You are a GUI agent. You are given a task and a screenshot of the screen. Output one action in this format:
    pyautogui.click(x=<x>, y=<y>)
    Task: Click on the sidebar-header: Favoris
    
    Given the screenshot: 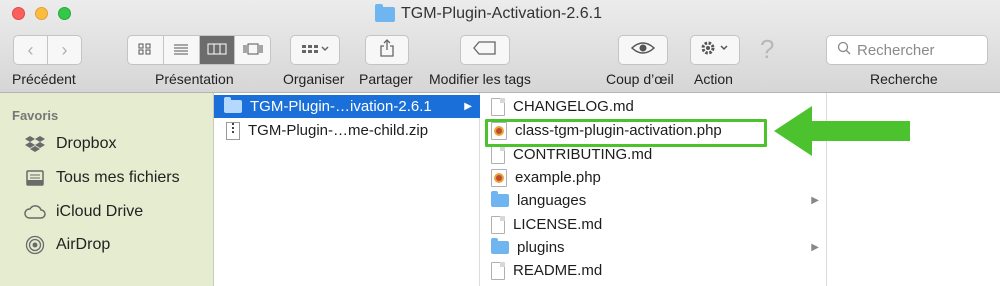 What is the action you would take?
    pyautogui.click(x=35, y=115)
    